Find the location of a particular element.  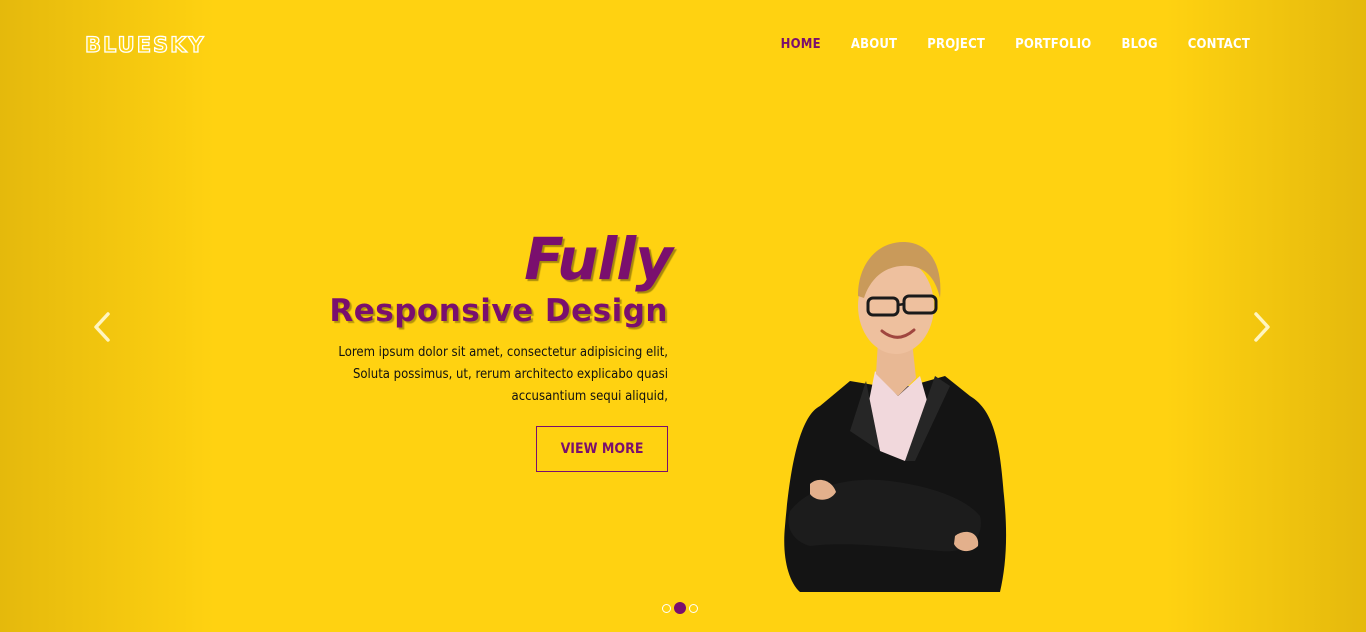

nav-item-portfolio: PORTFOLIO is located at coordinates (1053, 45).